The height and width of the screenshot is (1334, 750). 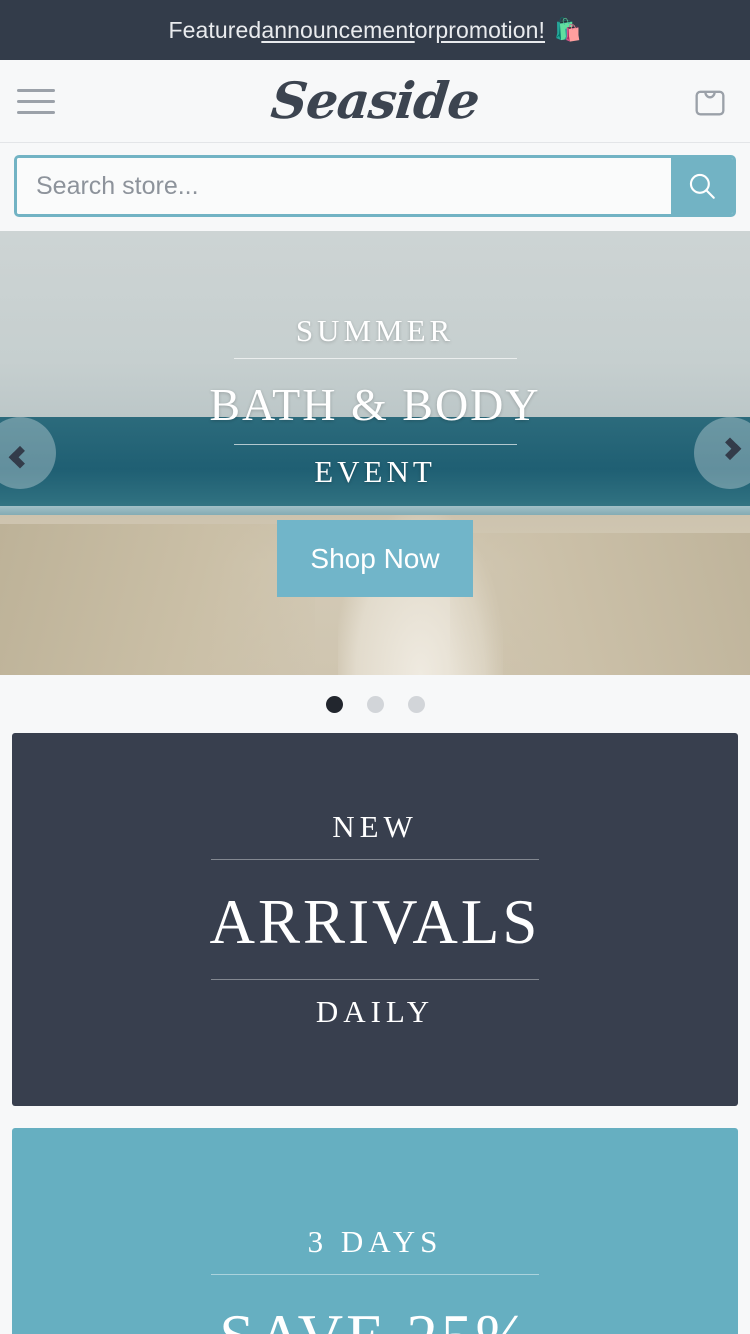 What do you see at coordinates (215, 29) in the screenshot?
I see `announcement-prefix: Featured` at bounding box center [215, 29].